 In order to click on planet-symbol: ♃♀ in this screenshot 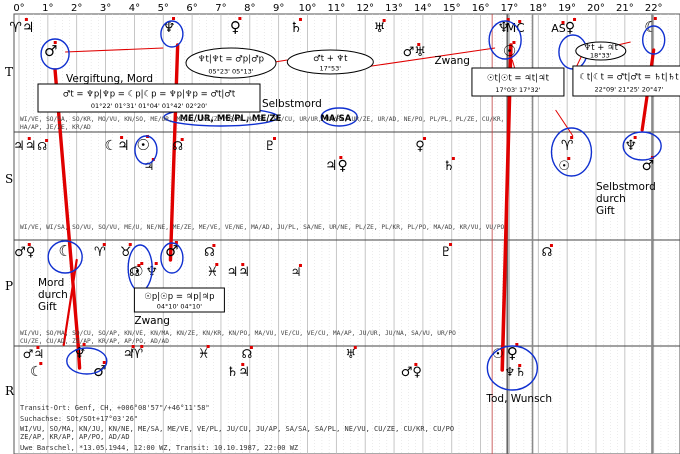, I will do `click(336, 166)`.